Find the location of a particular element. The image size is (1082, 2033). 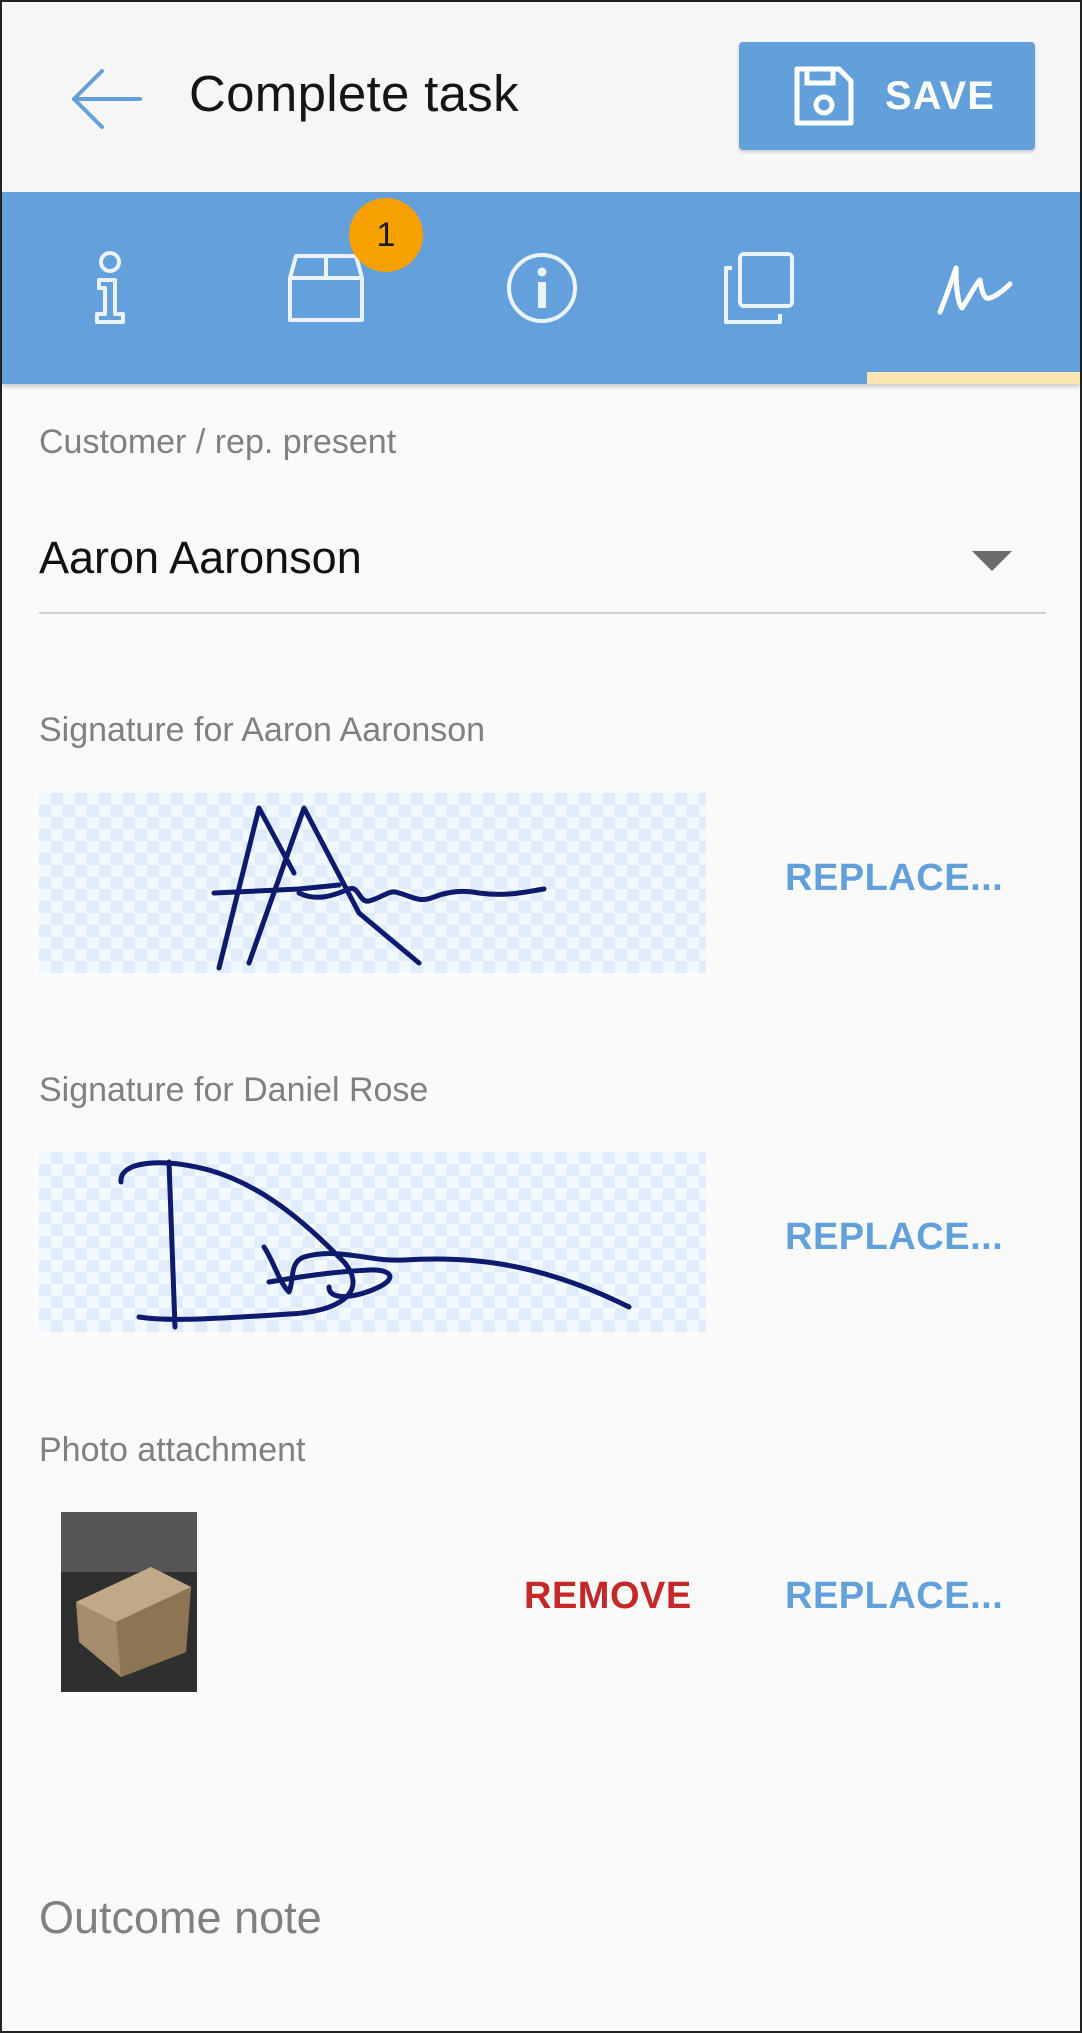

back-button is located at coordinates (107, 99).